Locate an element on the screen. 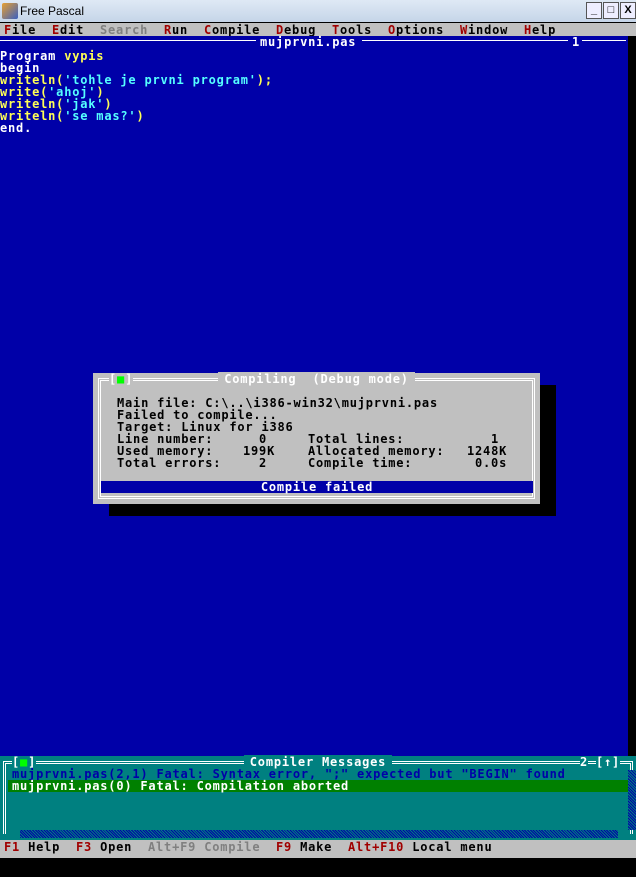 Image resolution: width=636 pixels, height=877 pixels. editor-window-number: 1 is located at coordinates (576, 42).